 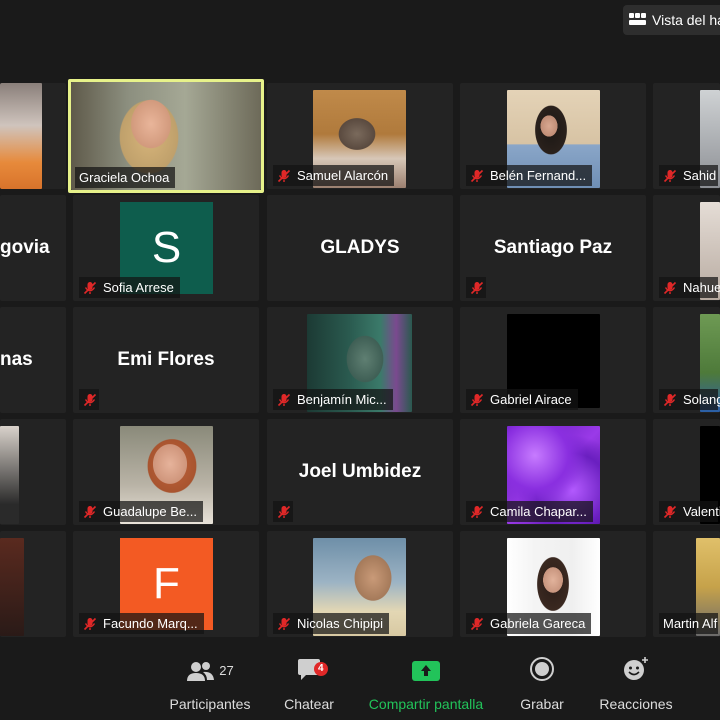 What do you see at coordinates (201, 671) in the screenshot?
I see `participants-icon` at bounding box center [201, 671].